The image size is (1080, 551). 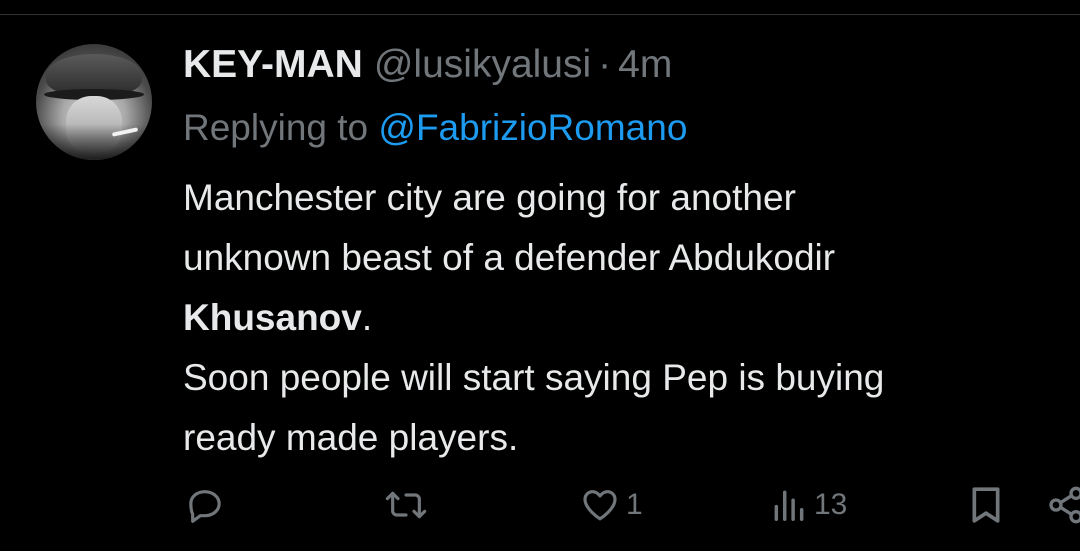 I want to click on reply-button, so click(x=208, y=505).